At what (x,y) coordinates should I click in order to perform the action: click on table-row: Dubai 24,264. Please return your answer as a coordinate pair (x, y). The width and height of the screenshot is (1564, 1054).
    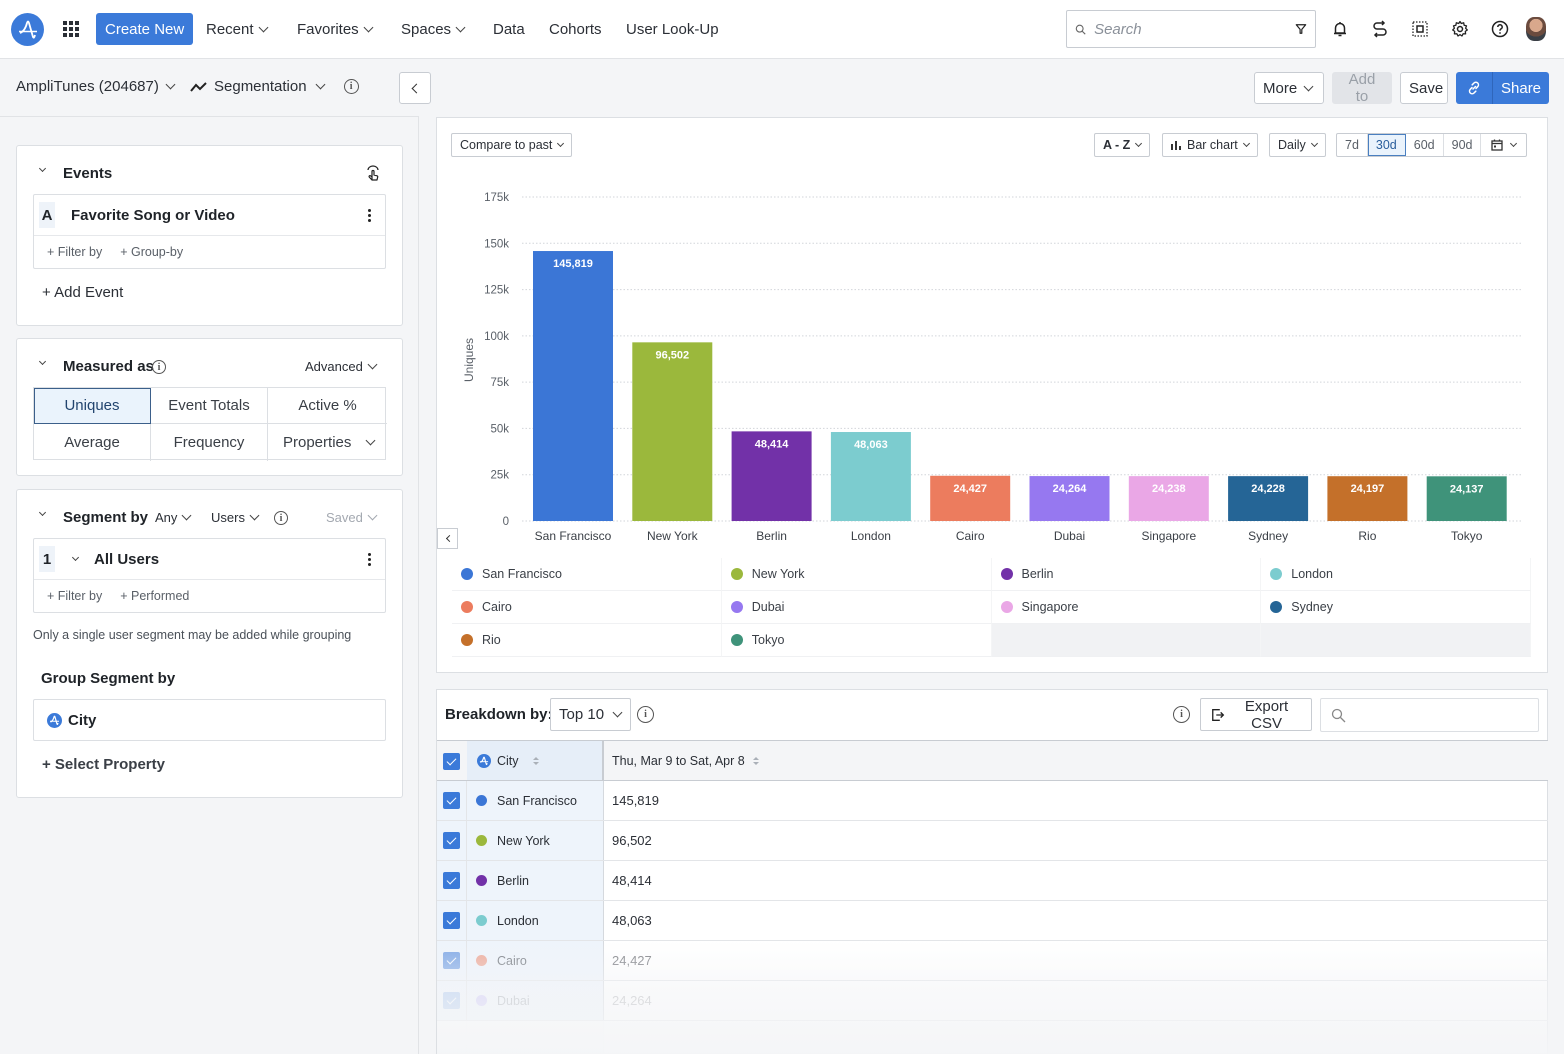
    Looking at the image, I should click on (992, 1001).